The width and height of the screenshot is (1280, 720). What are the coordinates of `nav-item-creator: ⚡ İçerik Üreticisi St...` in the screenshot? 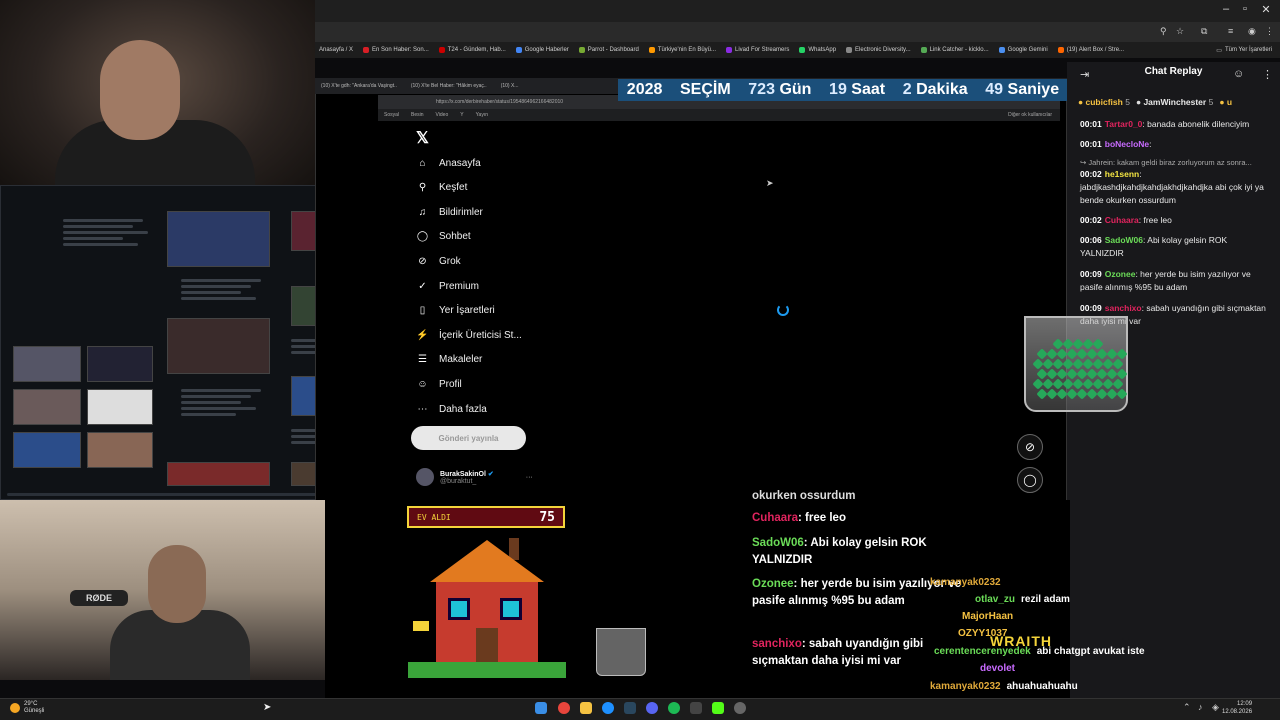 It's located at (469, 335).